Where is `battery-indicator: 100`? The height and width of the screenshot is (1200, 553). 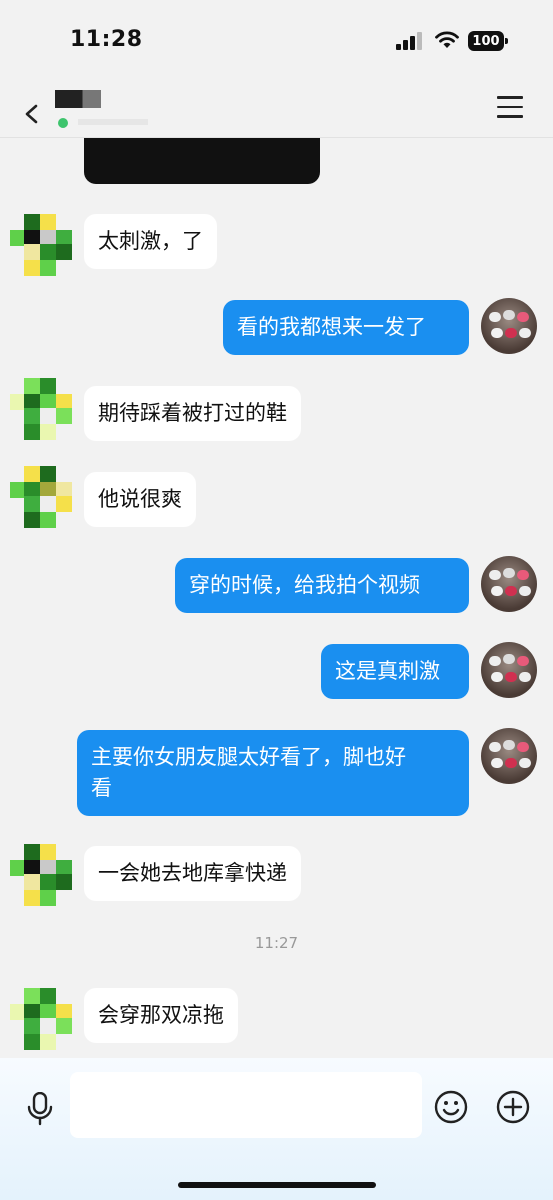
battery-indicator: 100 is located at coordinates (488, 41).